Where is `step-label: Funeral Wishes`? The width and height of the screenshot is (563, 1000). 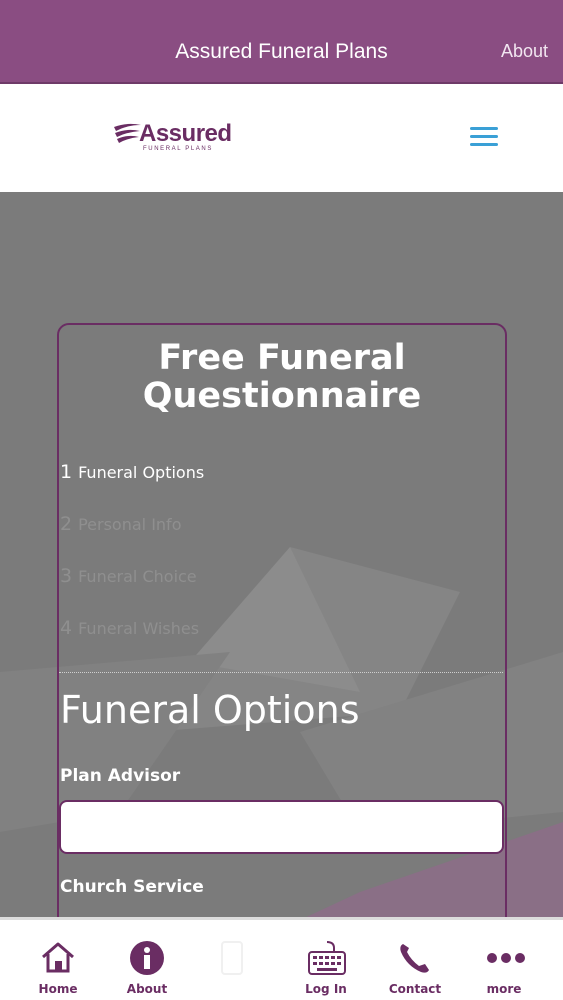 step-label: Funeral Wishes is located at coordinates (139, 628).